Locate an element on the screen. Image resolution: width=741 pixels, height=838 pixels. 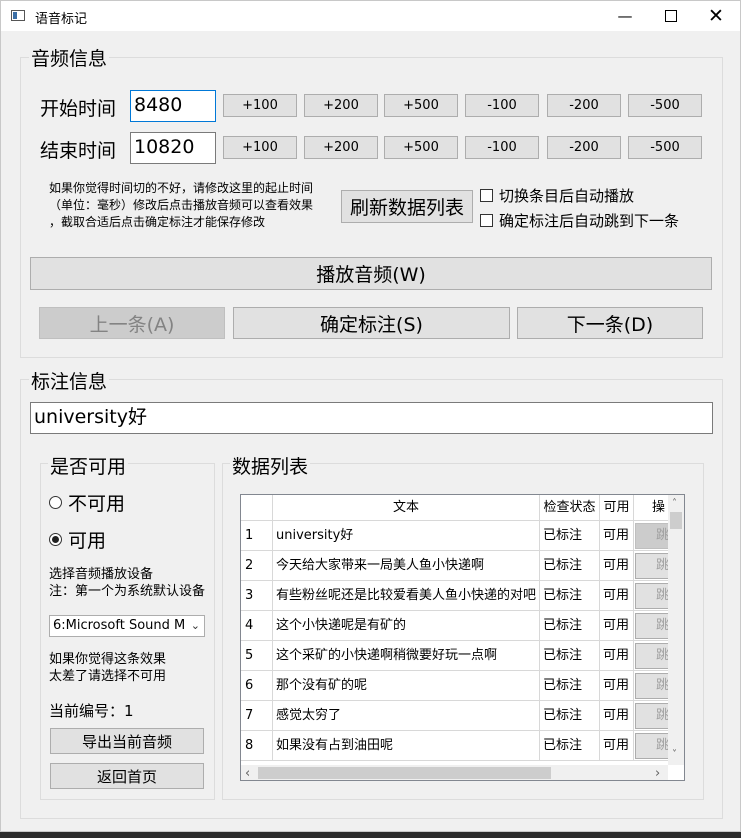
table-header-status: 检查状态 is located at coordinates (570, 508).